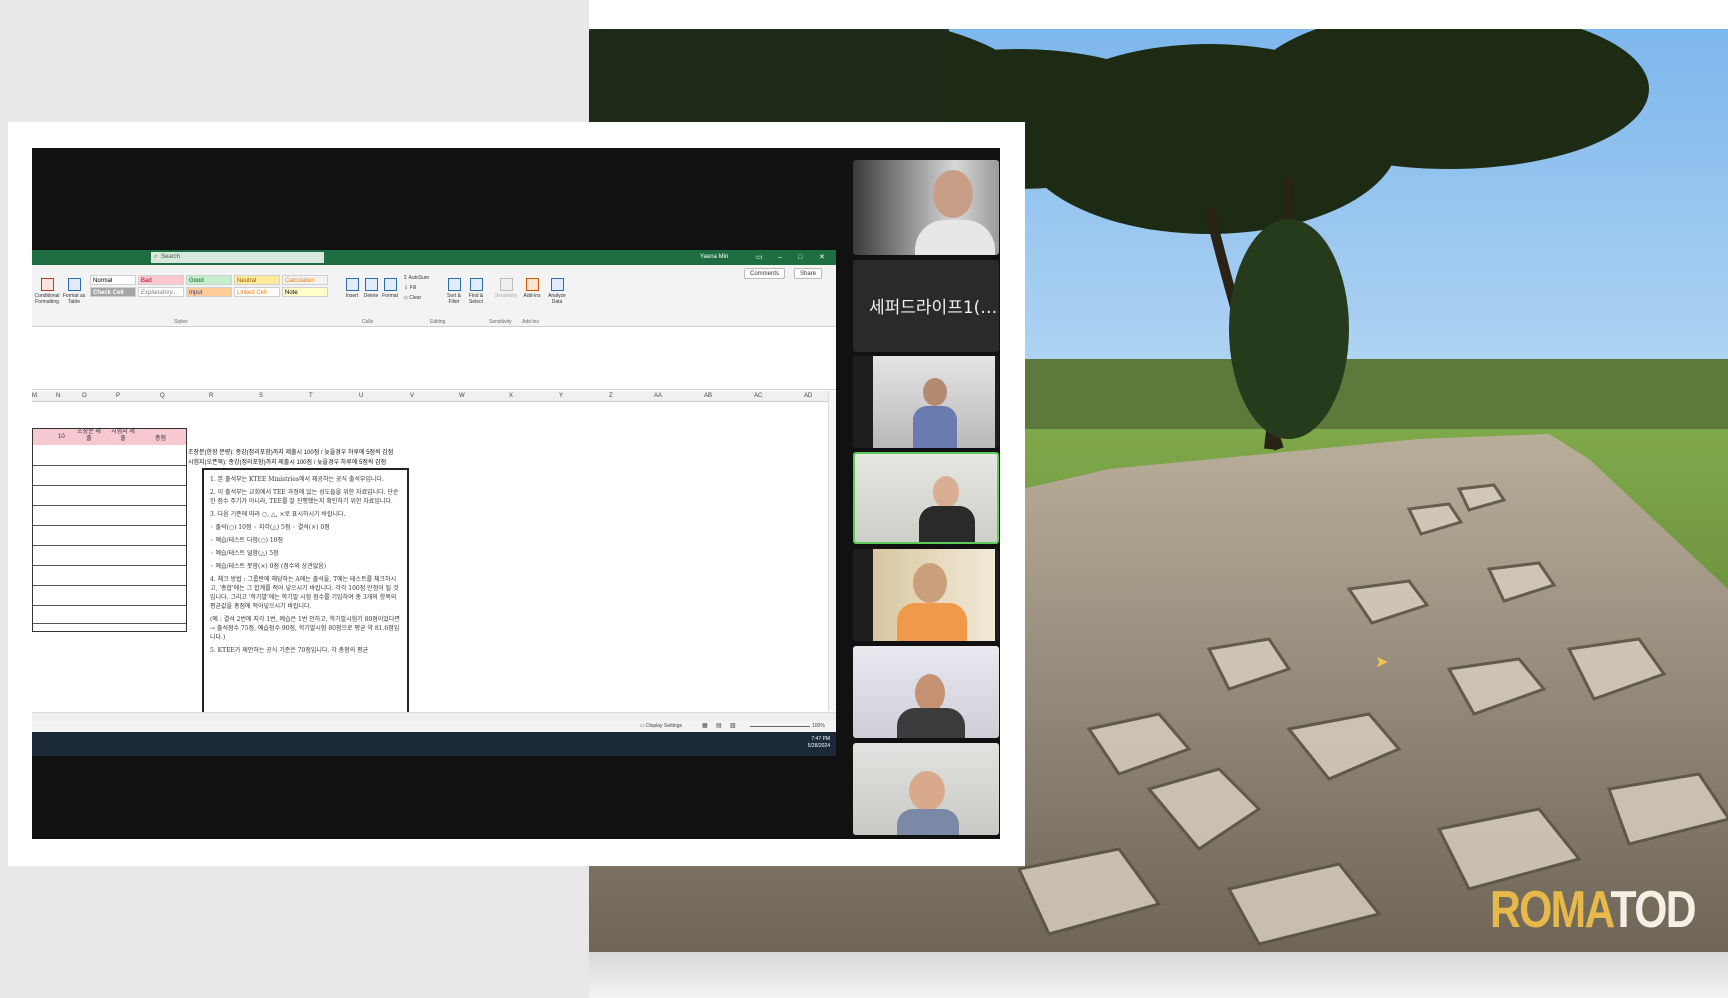  What do you see at coordinates (708, 396) in the screenshot?
I see `col-header: AB` at bounding box center [708, 396].